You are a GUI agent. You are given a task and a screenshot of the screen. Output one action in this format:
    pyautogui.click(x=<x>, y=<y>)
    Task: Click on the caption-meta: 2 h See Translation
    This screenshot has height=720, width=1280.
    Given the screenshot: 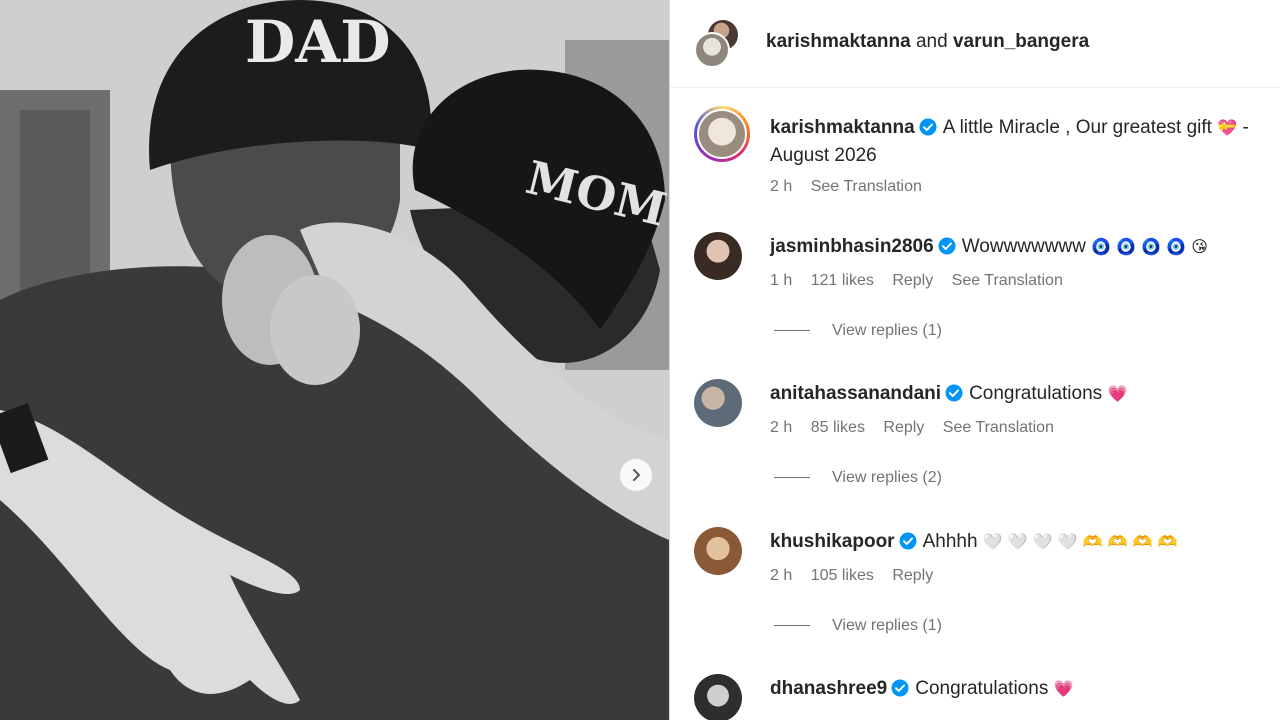 What is the action you would take?
    pyautogui.click(x=853, y=187)
    